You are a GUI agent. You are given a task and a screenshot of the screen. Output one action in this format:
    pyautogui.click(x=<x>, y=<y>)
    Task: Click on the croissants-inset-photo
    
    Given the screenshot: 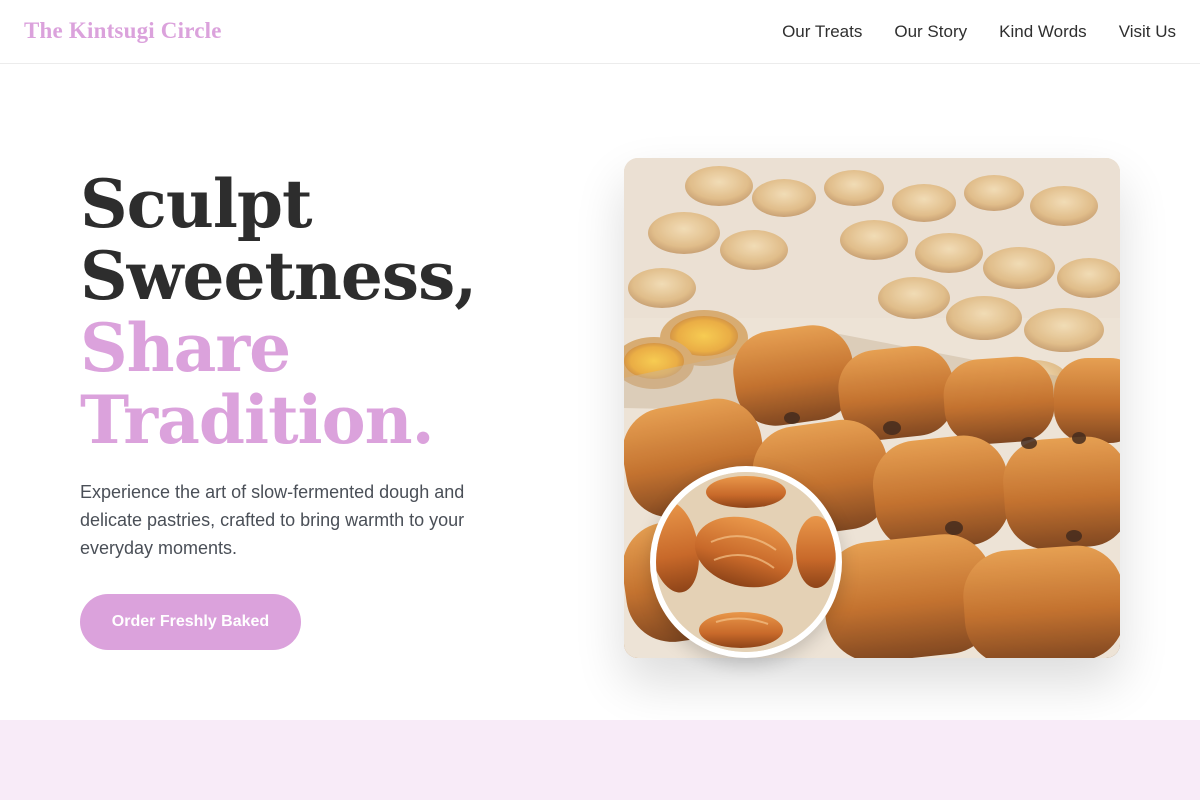 What is the action you would take?
    pyautogui.click(x=746, y=562)
    